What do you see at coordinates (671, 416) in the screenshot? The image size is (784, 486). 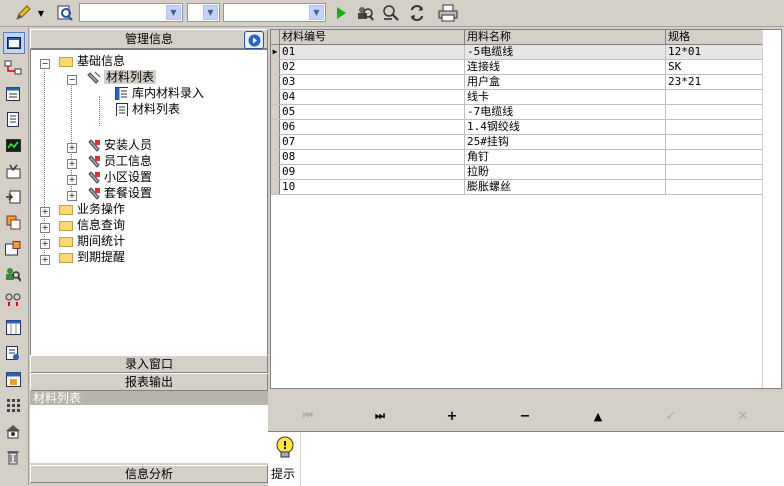 I see `post-record-button: ✓` at bounding box center [671, 416].